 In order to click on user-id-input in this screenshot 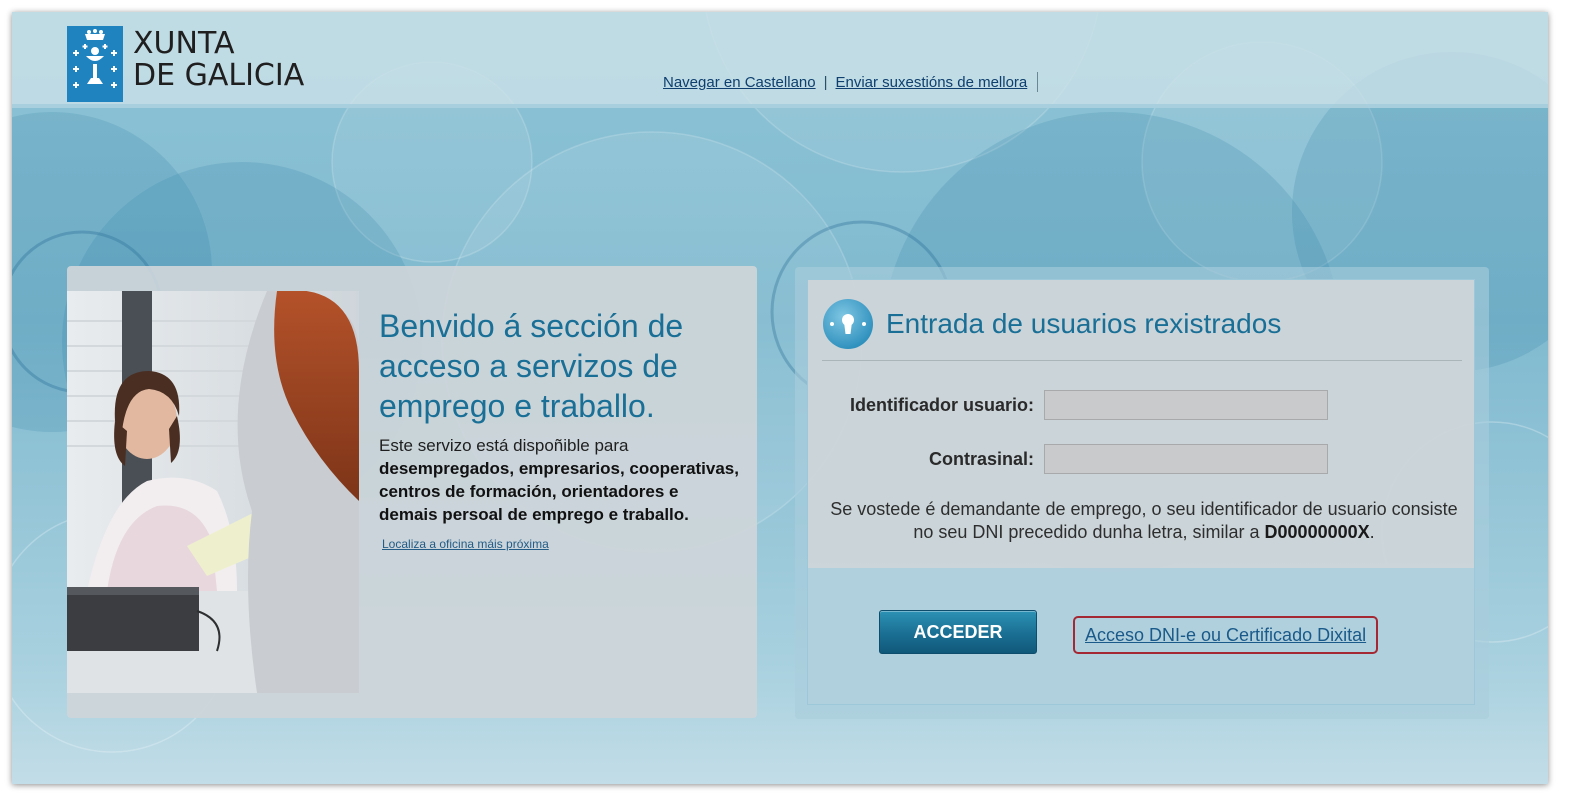, I will do `click(1186, 405)`.